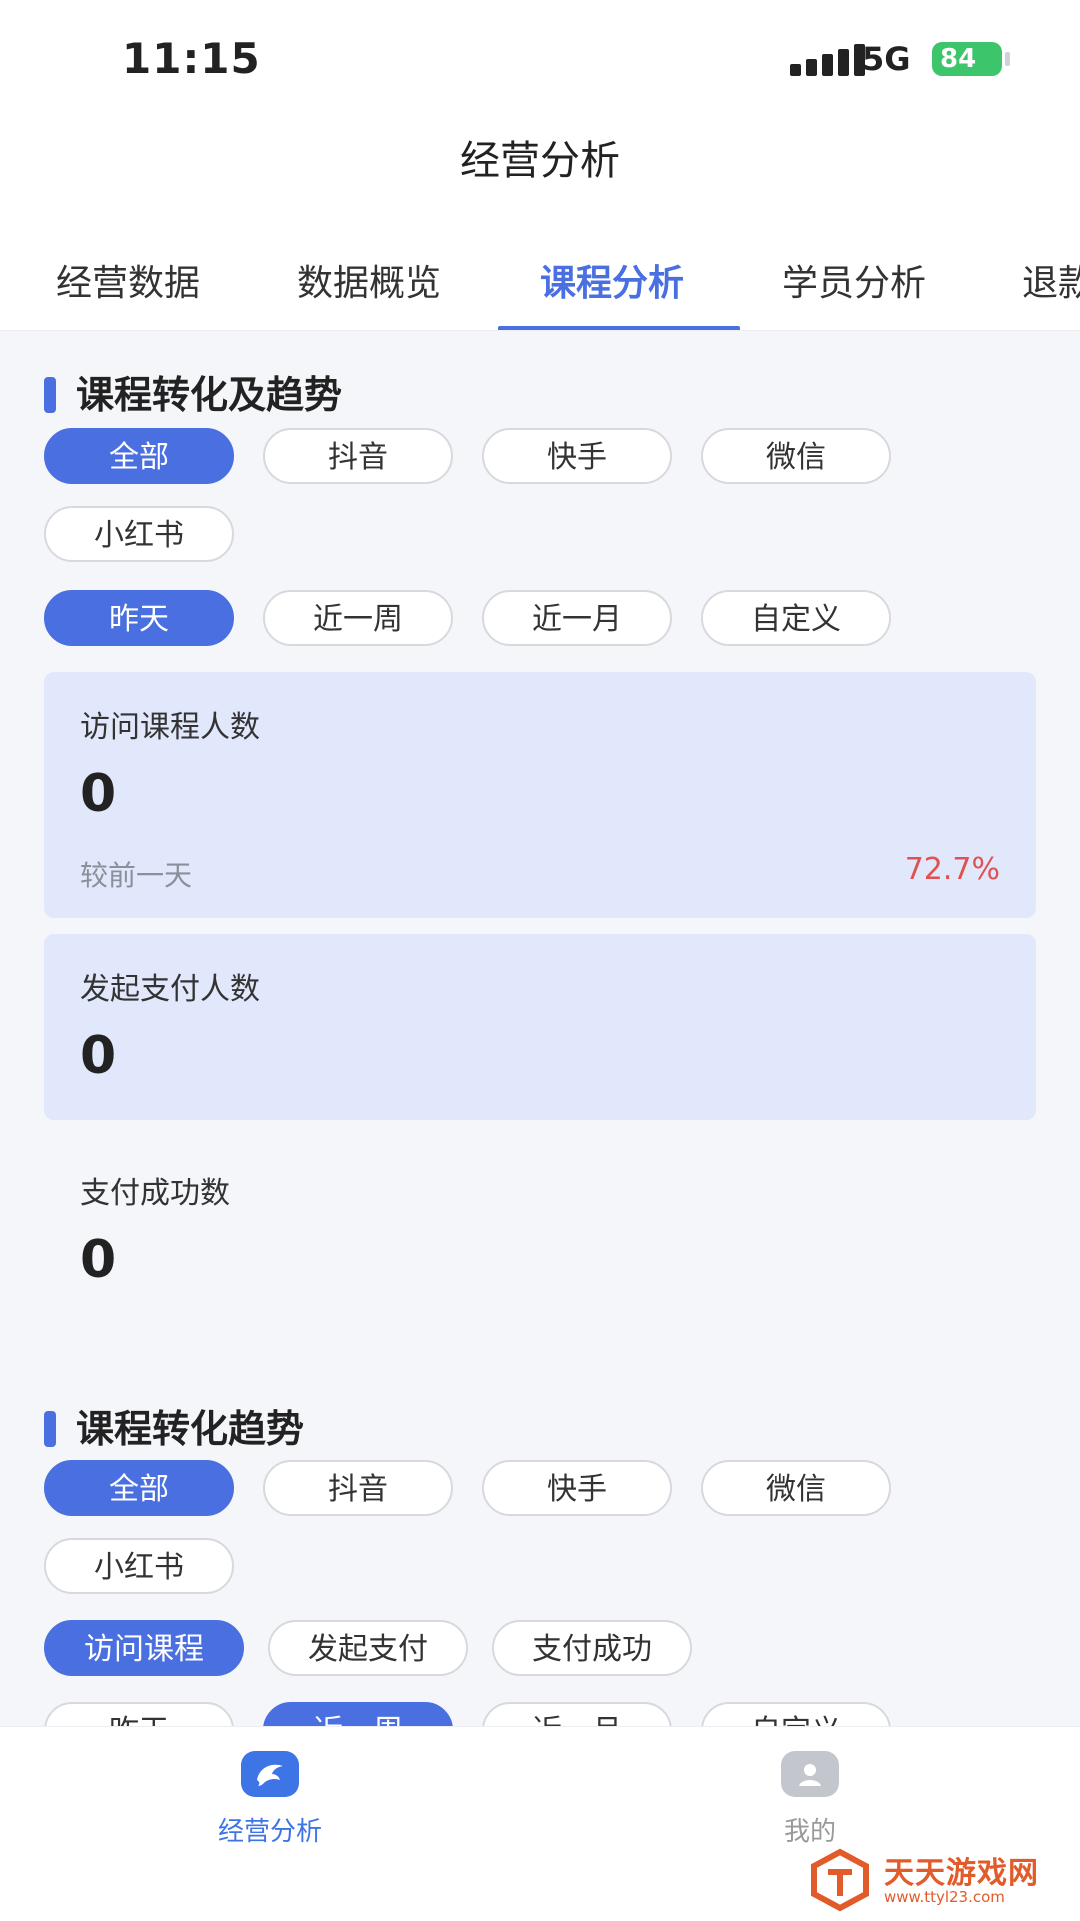  Describe the element at coordinates (810, 1799) in the screenshot. I see `nav-item-mine: 我的` at that location.